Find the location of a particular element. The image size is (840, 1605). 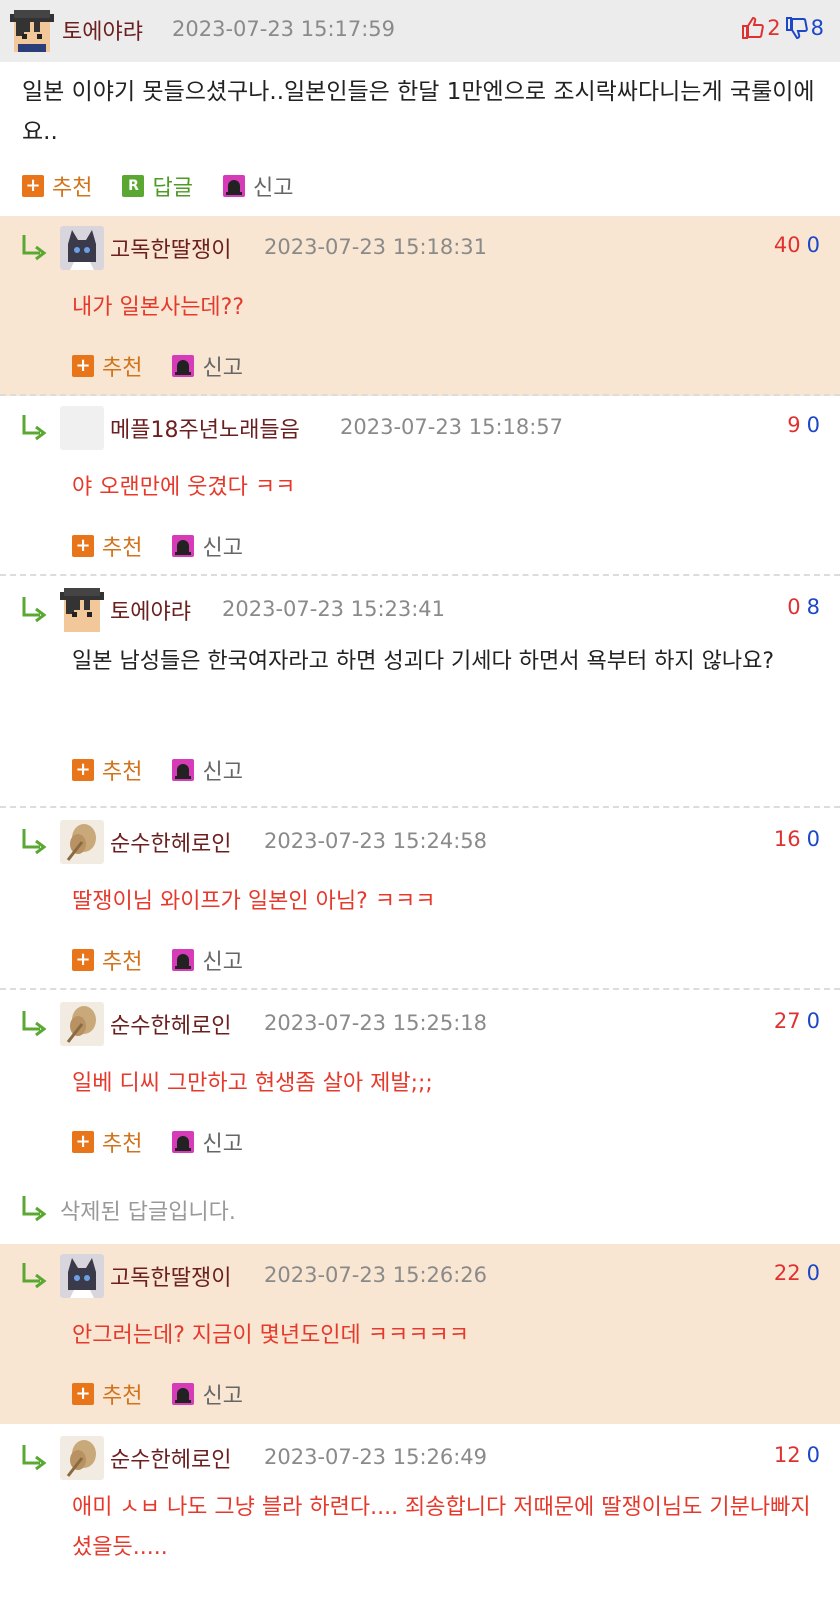

reply-timestamp: 2023-07-23 15:18:57 is located at coordinates (452, 427).